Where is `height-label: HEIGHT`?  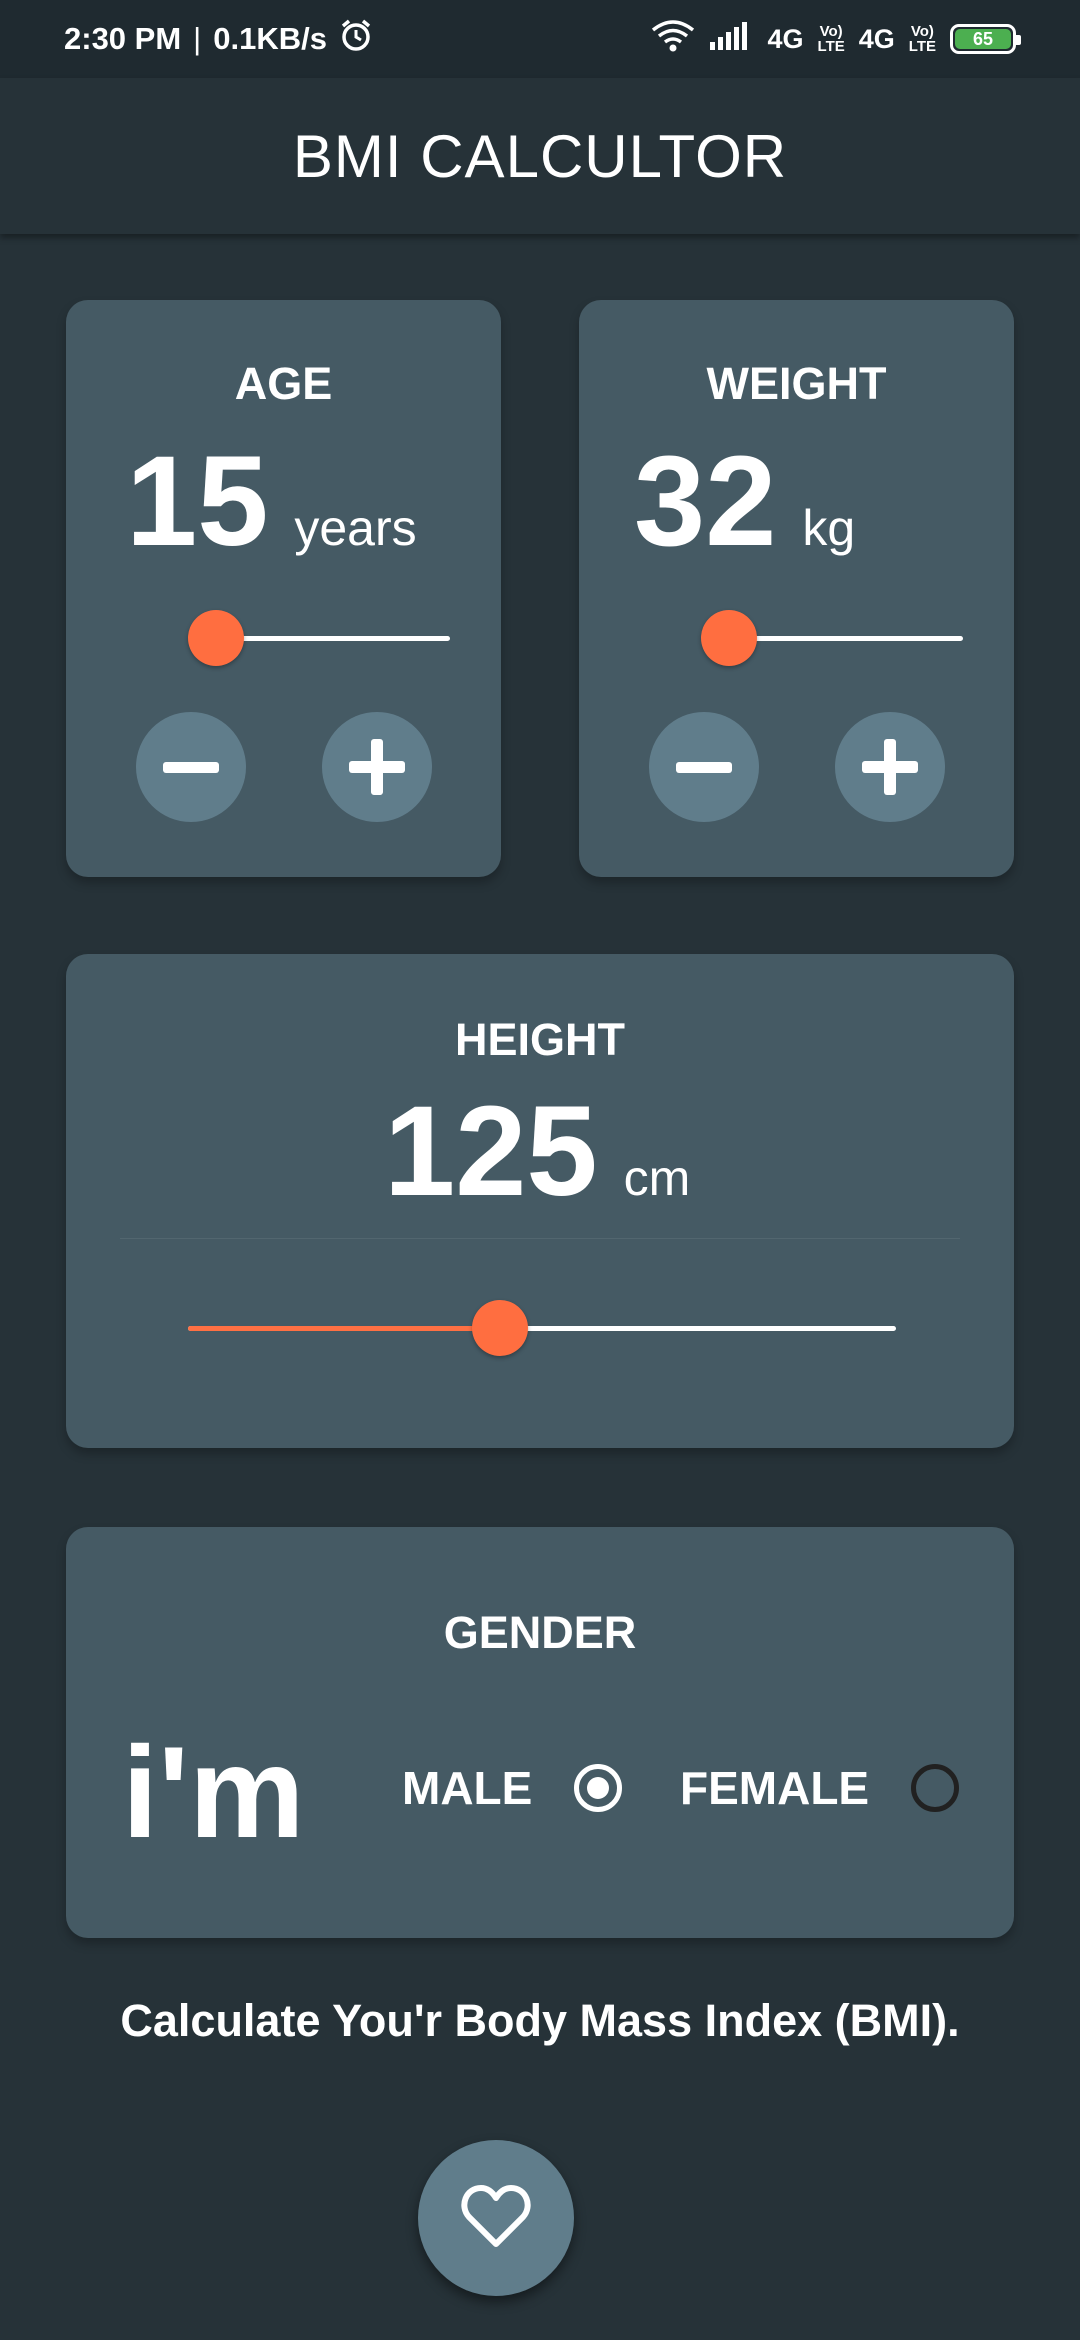 height-label: HEIGHT is located at coordinates (539, 1039).